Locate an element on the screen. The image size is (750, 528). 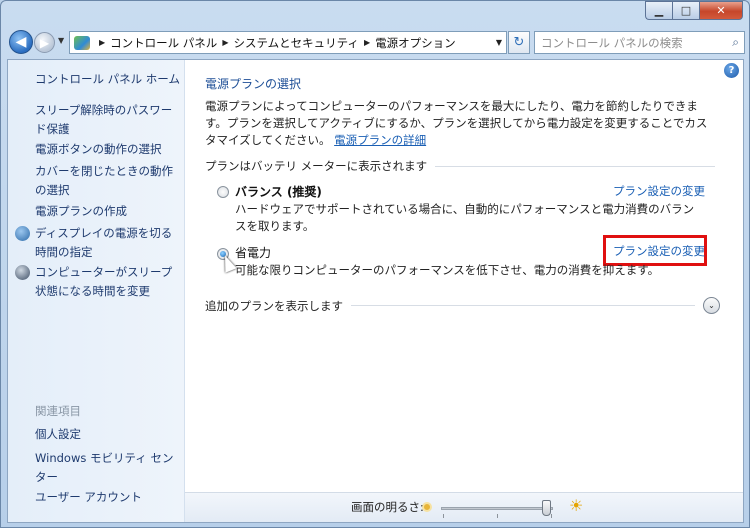
additional-plans-row: 追加のプランを表示します ⌄ is located at coordinates (462, 305).